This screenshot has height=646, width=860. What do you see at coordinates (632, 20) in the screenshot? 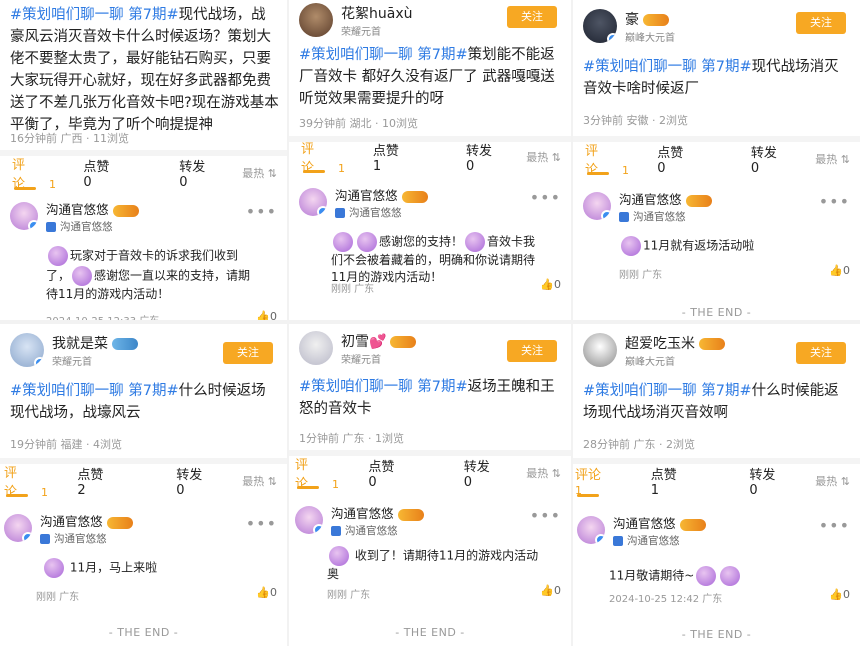
I see `user-name: 豪` at bounding box center [632, 20].